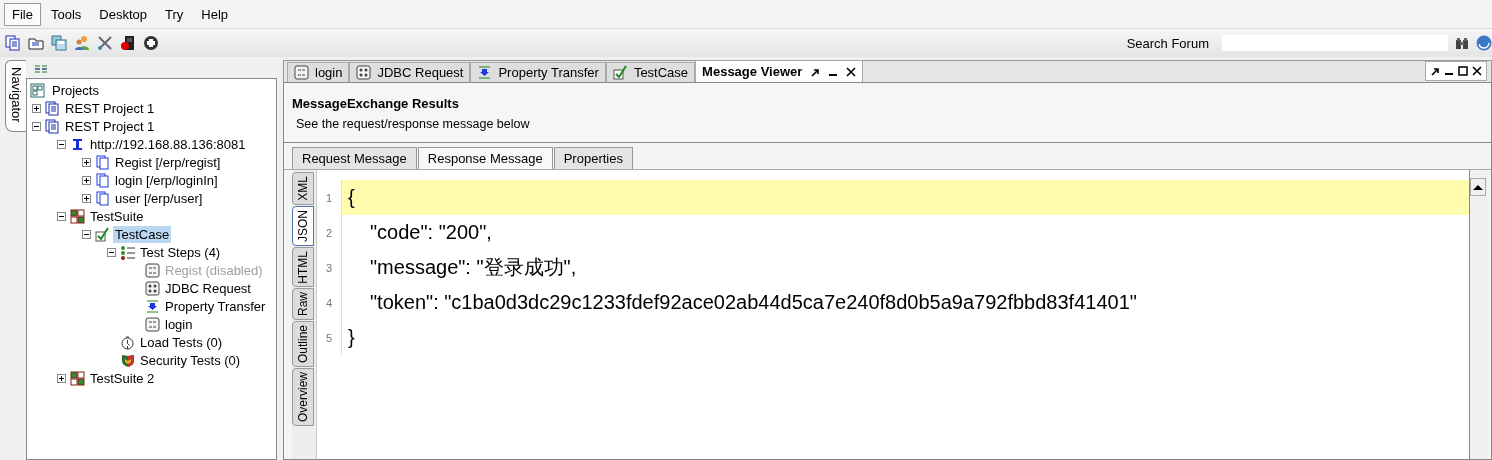  What do you see at coordinates (215, 306) in the screenshot?
I see `tree-item: Property Transfer` at bounding box center [215, 306].